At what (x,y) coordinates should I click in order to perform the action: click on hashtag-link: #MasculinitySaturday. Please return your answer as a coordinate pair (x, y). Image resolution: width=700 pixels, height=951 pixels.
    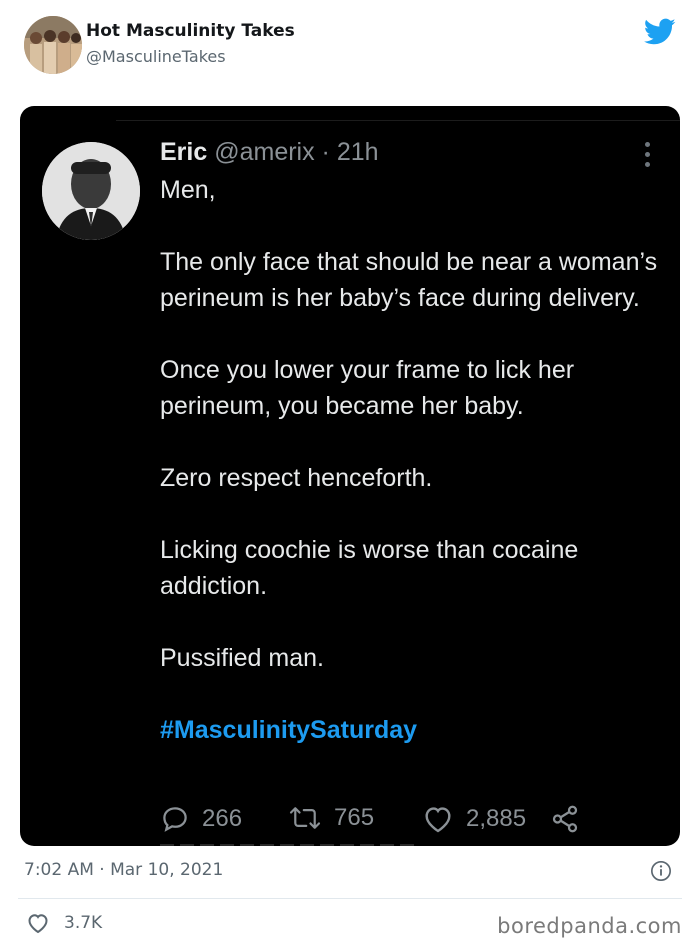
    Looking at the image, I should click on (410, 730).